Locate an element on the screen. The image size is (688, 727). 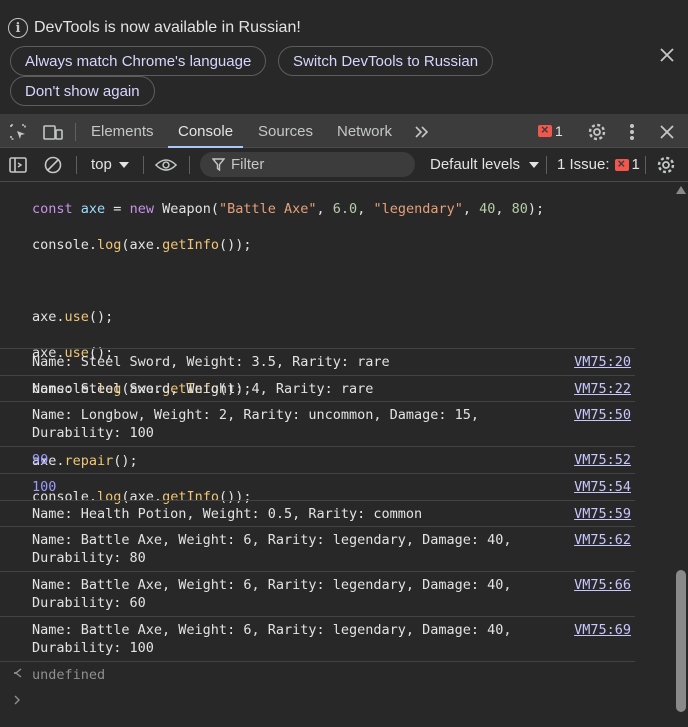
dont-show-again-label: Don't show again is located at coordinates (82, 91).